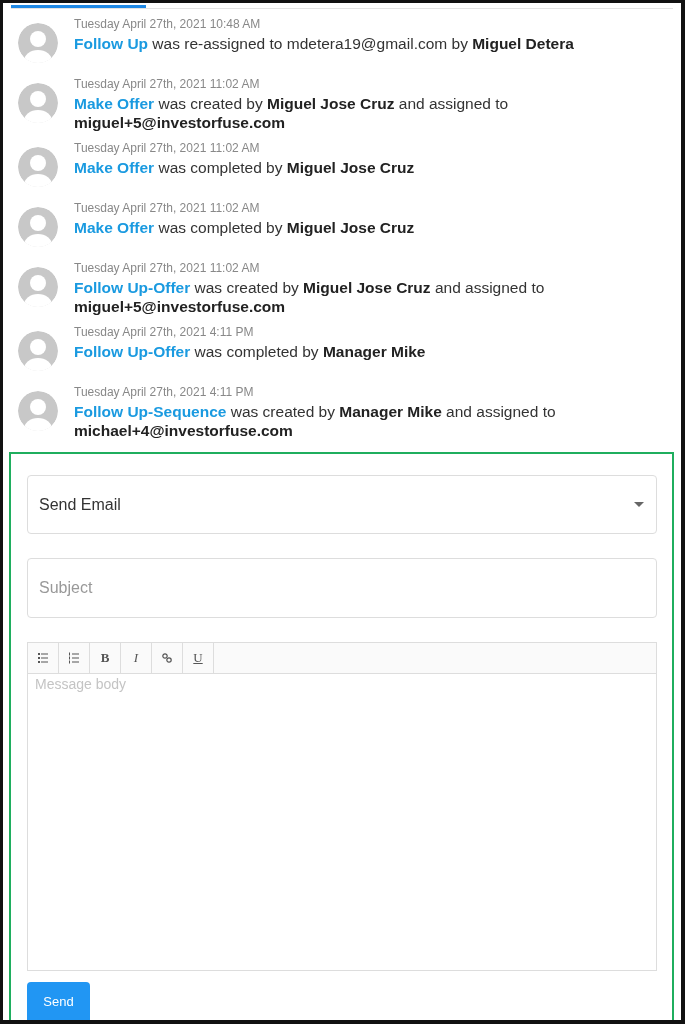 The image size is (685, 1024). What do you see at coordinates (168, 24) in the screenshot?
I see `timestamp: Tuesday April 27th, 2021 10:48 AM` at bounding box center [168, 24].